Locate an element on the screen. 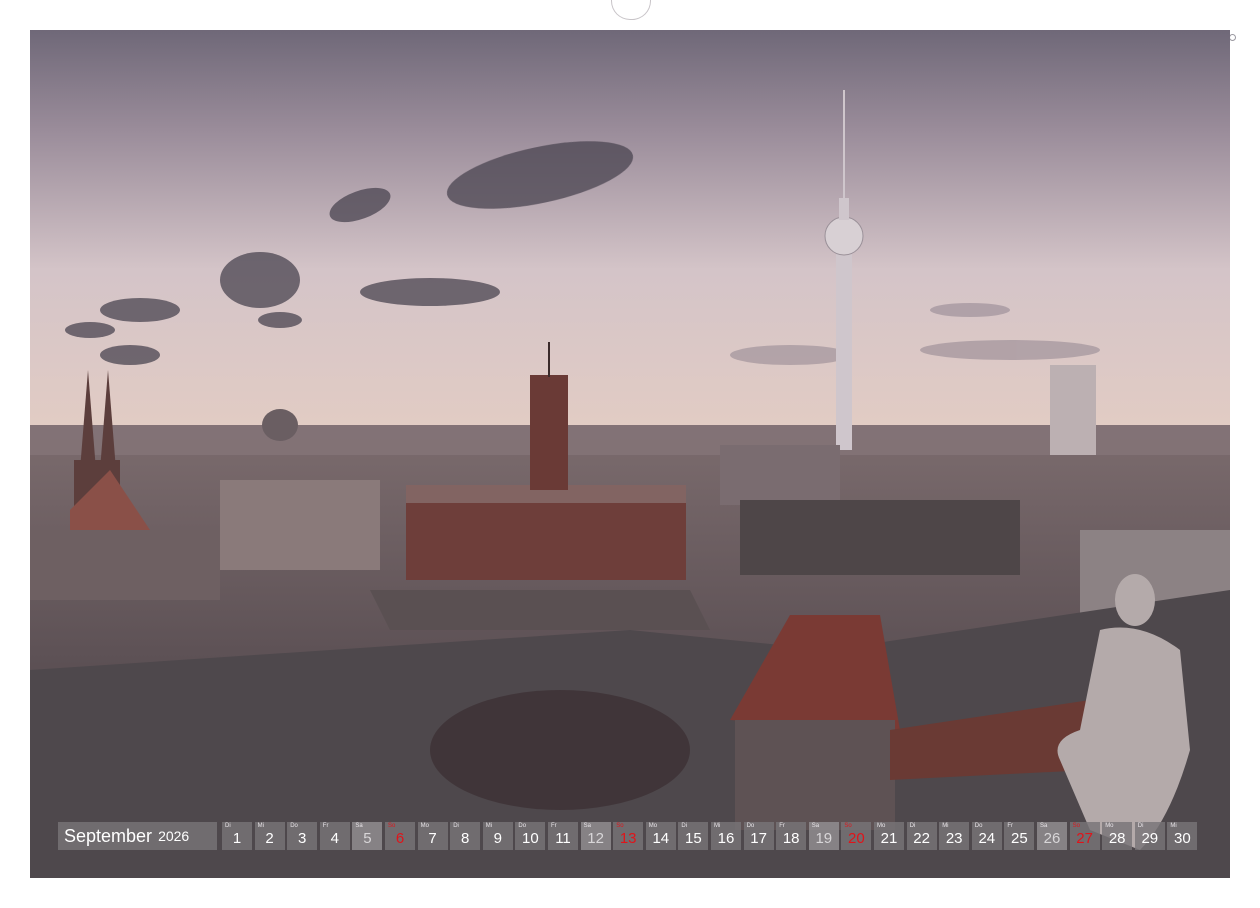 The image size is (1260, 908). day-number: 28 is located at coordinates (1117, 838).